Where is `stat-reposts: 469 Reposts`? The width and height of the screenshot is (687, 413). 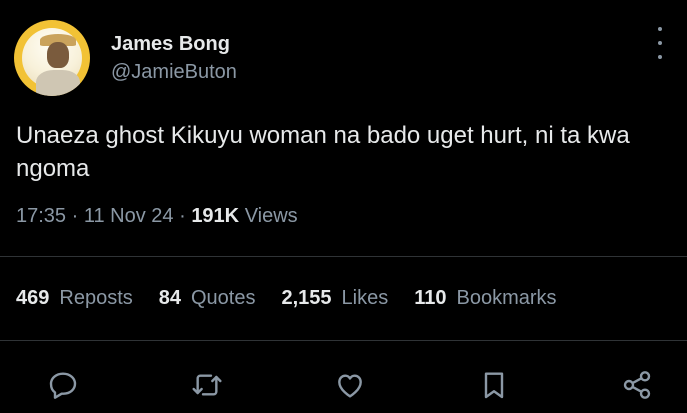 stat-reposts: 469 Reposts is located at coordinates (74, 298).